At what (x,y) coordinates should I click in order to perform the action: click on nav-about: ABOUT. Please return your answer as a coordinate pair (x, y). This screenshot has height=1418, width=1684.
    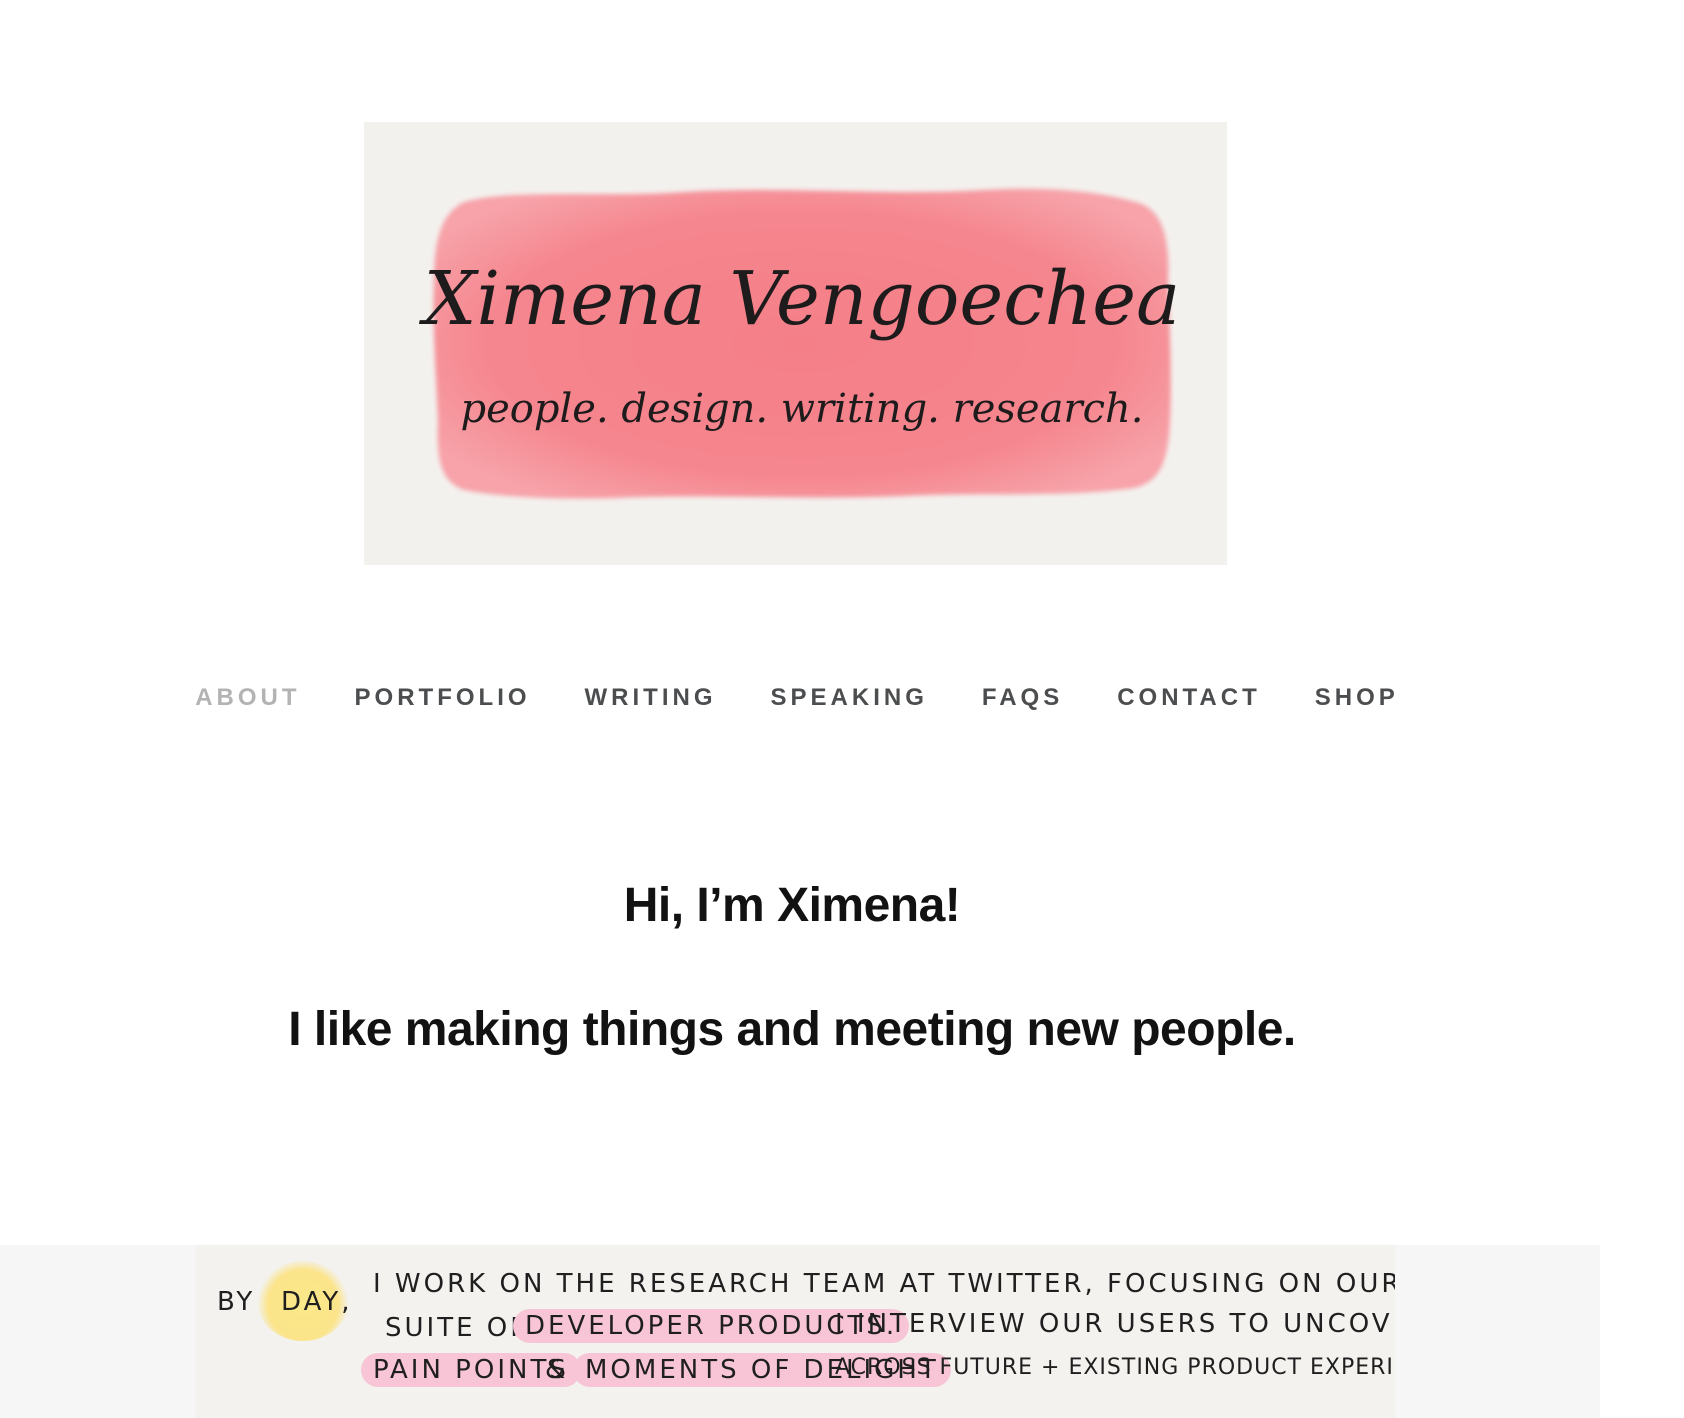
    Looking at the image, I should click on (247, 698).